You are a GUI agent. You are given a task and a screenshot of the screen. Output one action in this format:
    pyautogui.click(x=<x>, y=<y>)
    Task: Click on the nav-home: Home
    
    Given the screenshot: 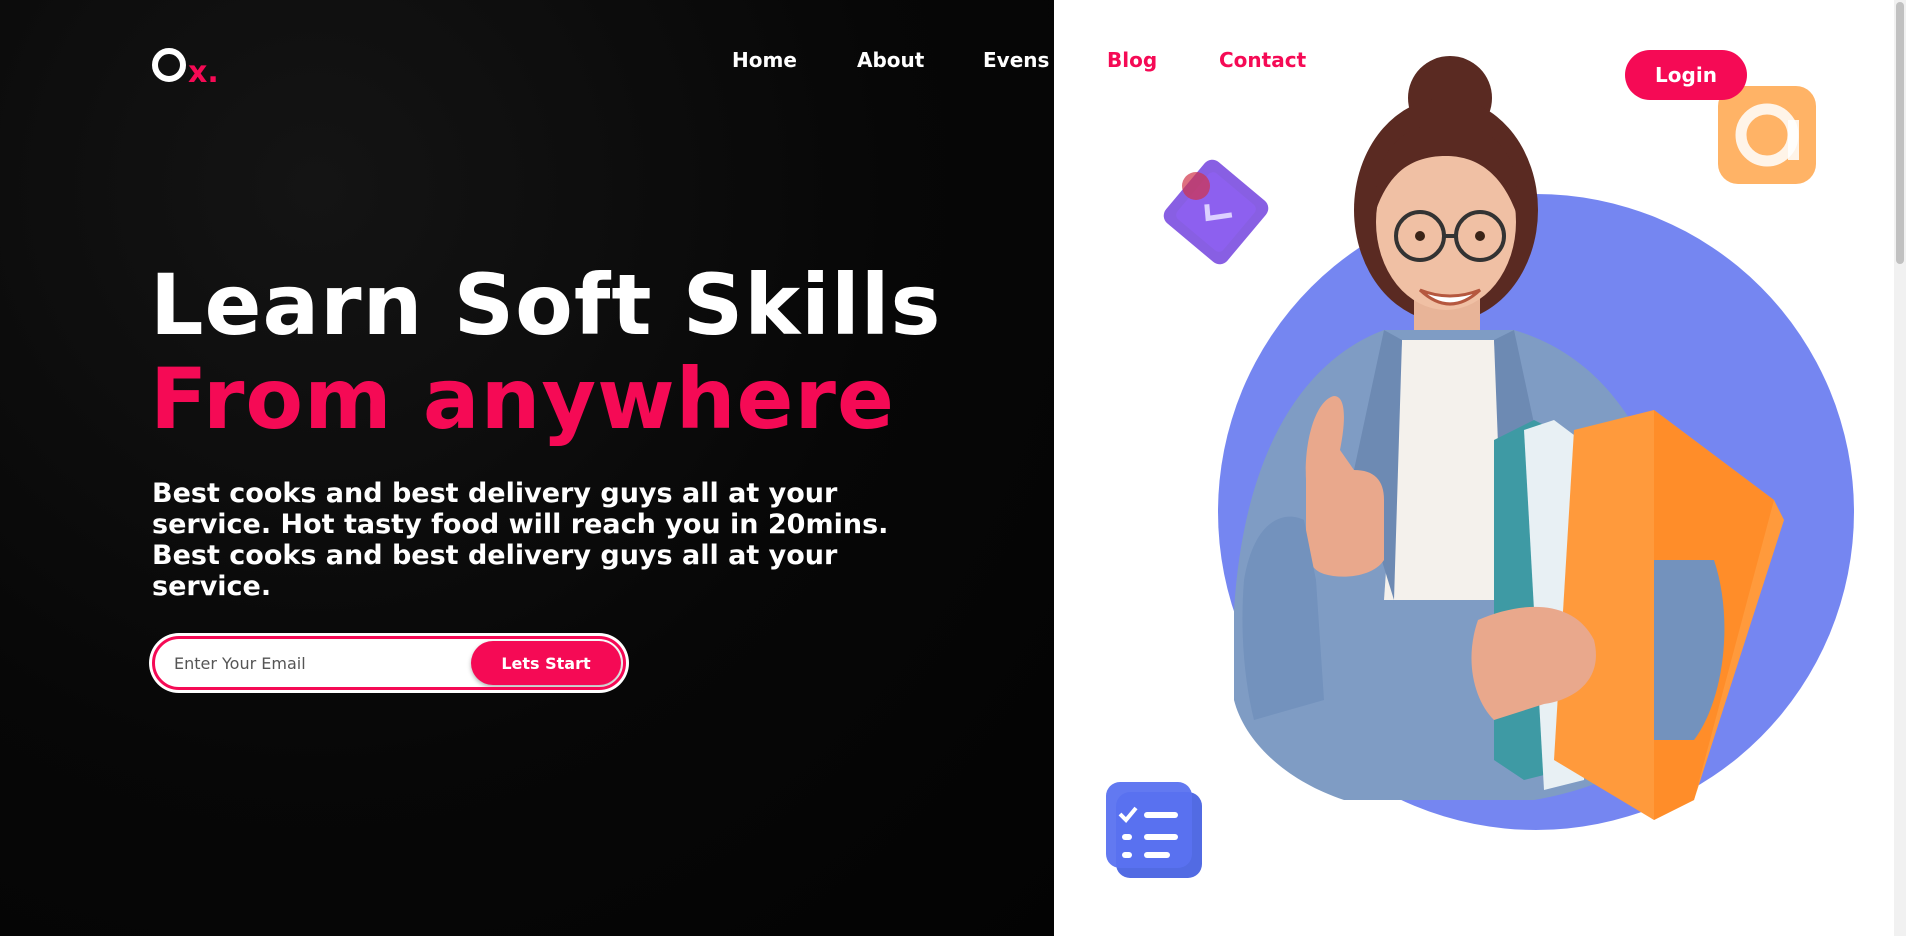 What is the action you would take?
    pyautogui.click(x=764, y=66)
    